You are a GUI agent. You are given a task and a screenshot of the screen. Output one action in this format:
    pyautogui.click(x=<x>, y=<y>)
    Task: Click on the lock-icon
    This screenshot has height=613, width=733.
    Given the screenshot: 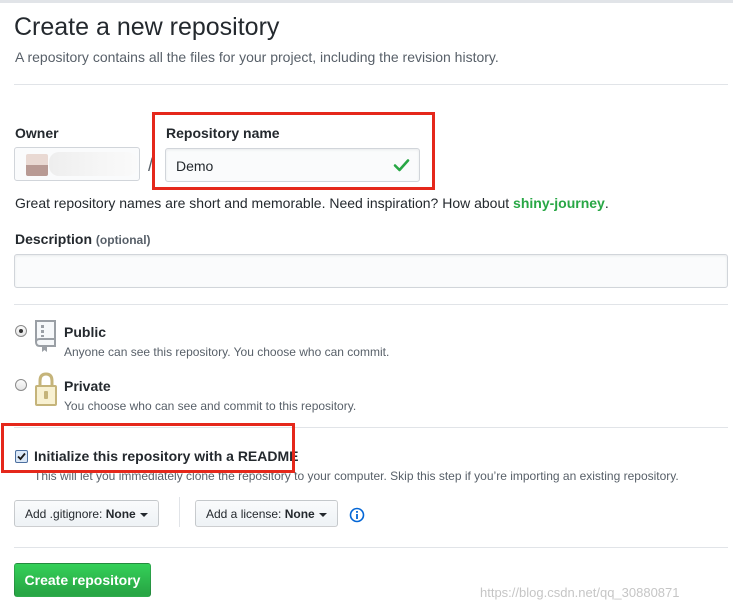 What is the action you would take?
    pyautogui.click(x=46, y=389)
    